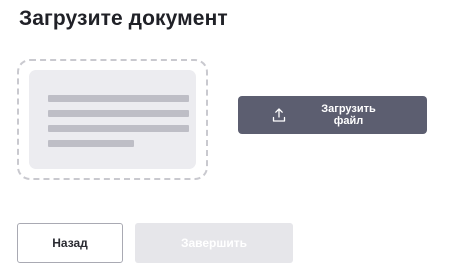 This screenshot has height=276, width=452. Describe the element at coordinates (214, 243) in the screenshot. I see `finish-button: Завершить` at that location.